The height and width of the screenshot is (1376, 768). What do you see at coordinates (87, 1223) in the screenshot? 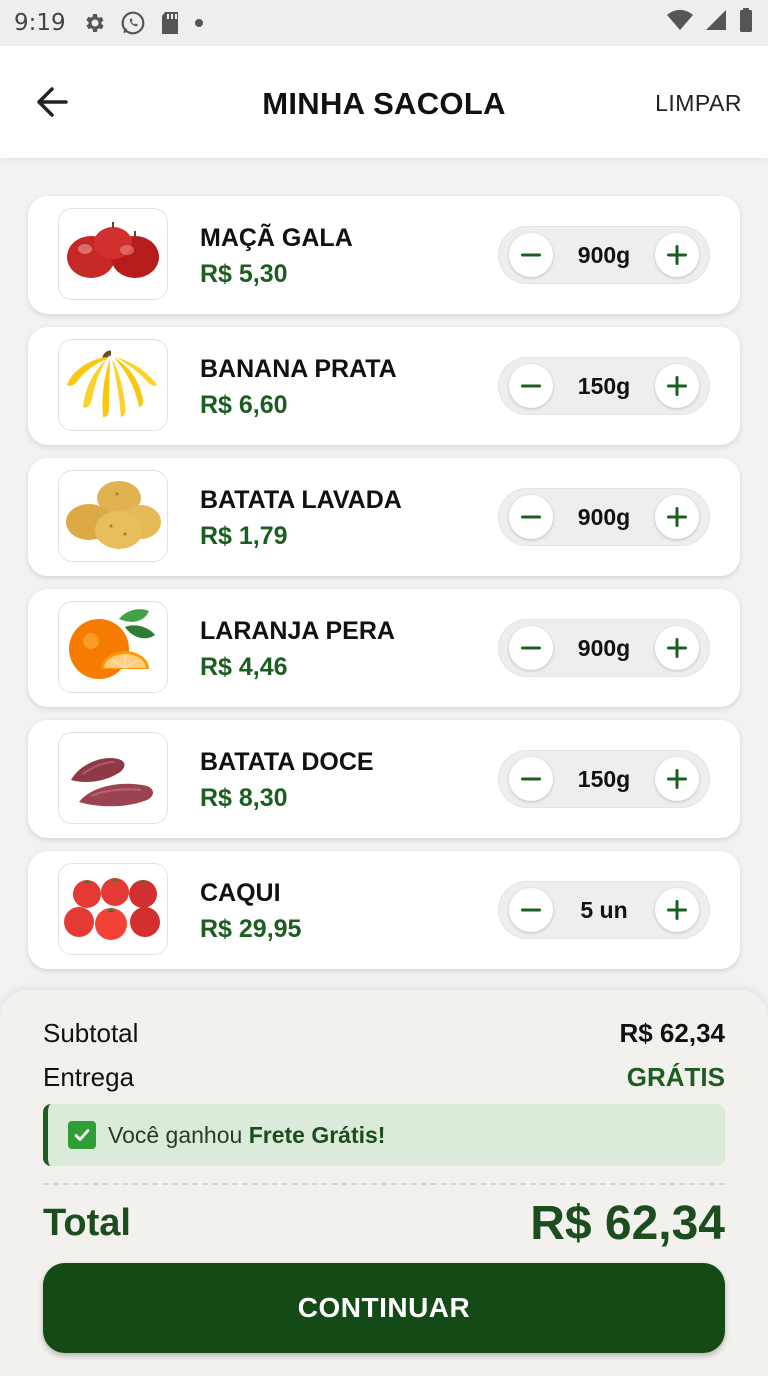
I see `total-label: Total` at bounding box center [87, 1223].